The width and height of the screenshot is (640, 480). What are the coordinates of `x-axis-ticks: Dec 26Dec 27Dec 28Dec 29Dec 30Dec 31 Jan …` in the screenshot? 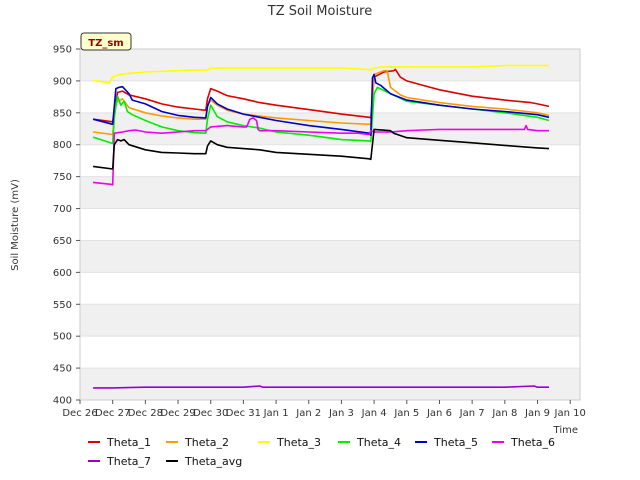 It's located at (324, 409).